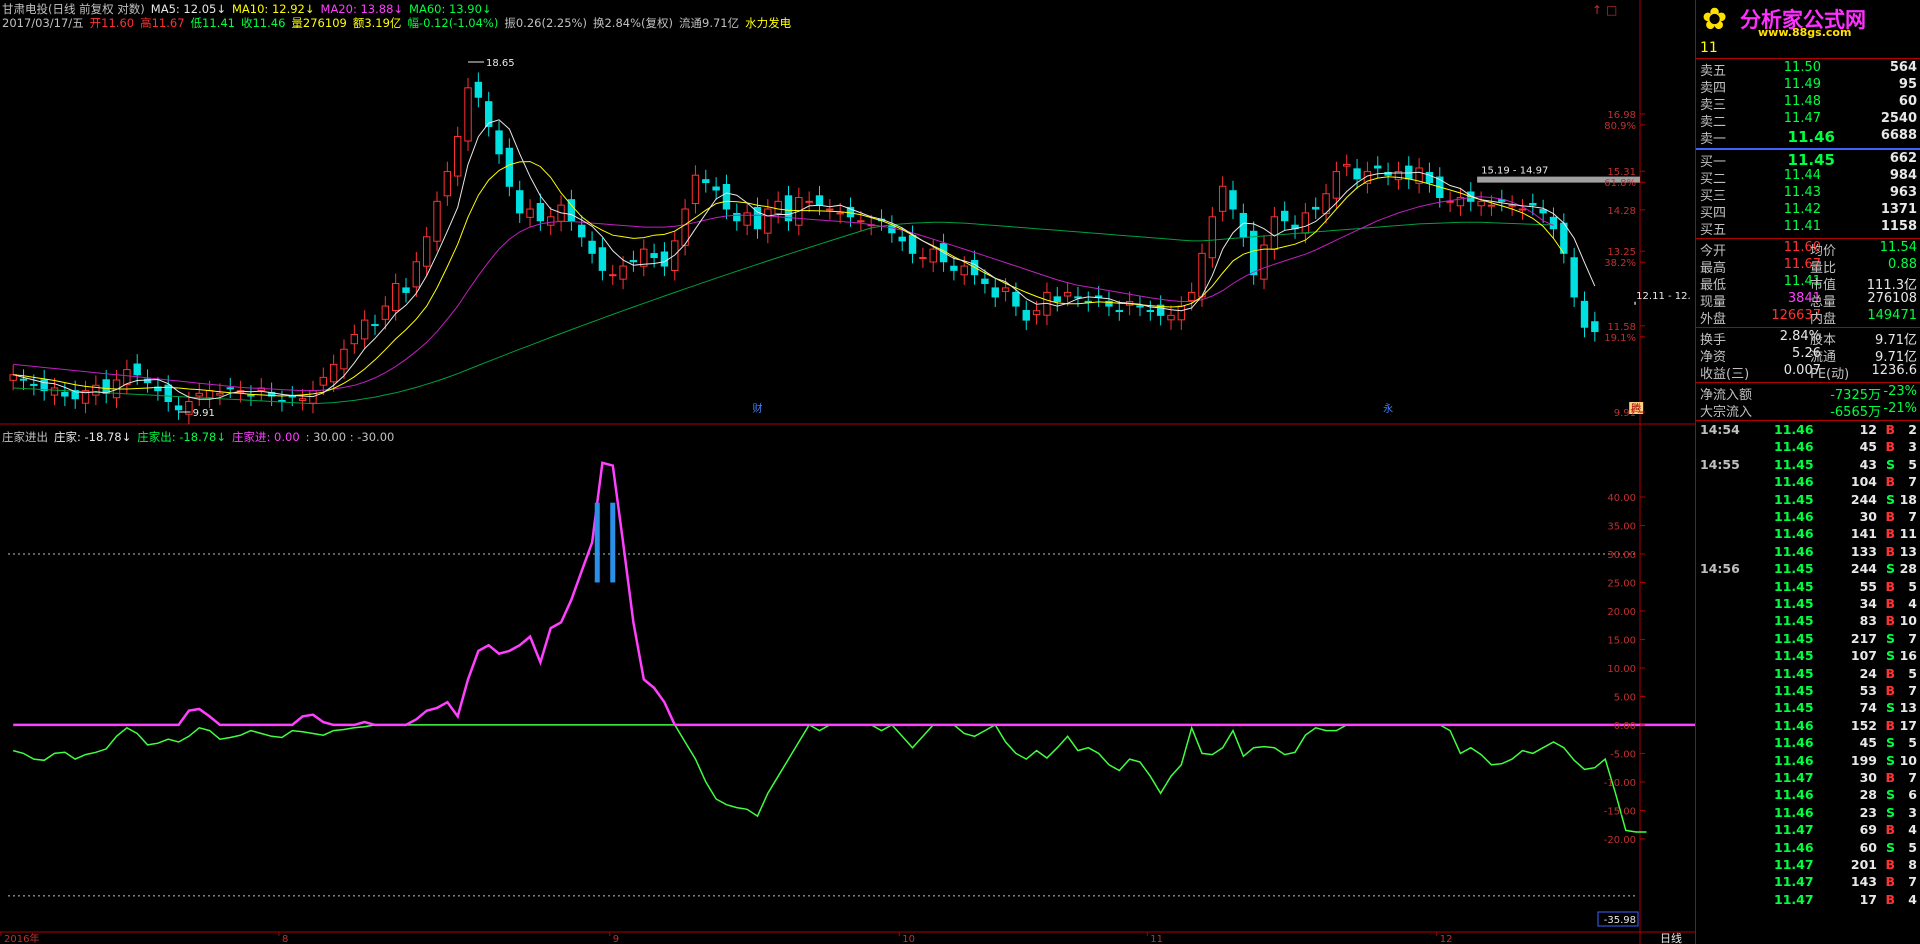 The width and height of the screenshot is (1920, 944). What do you see at coordinates (1808, 69) in the screenshot?
I see `ask-row: 卖五 11.50 564` at bounding box center [1808, 69].